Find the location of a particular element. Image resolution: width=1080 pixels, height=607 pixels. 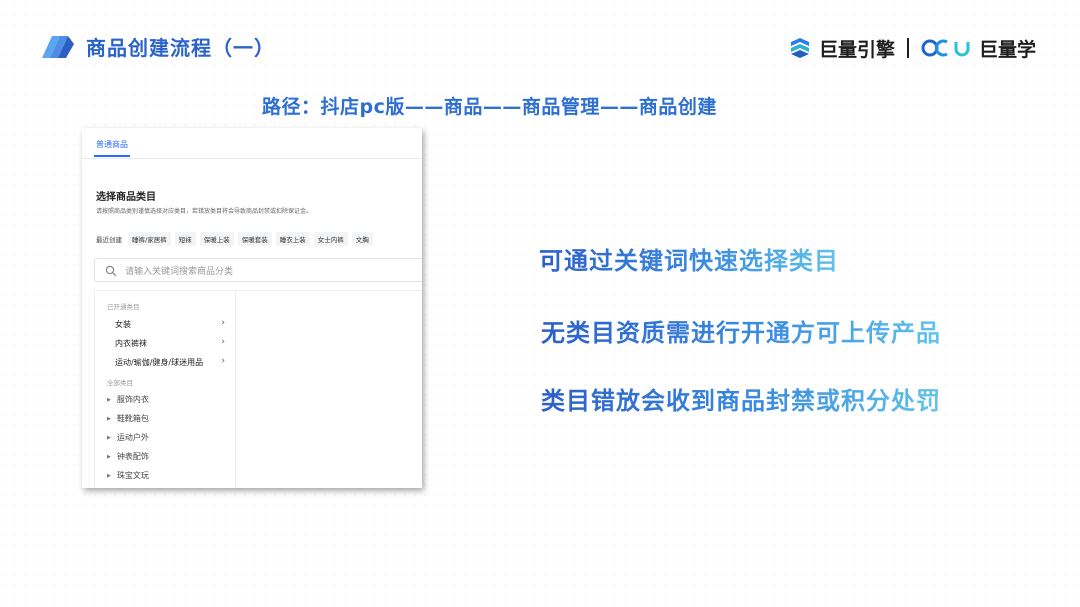

recent-chip: 睡衣上装 is located at coordinates (293, 239).